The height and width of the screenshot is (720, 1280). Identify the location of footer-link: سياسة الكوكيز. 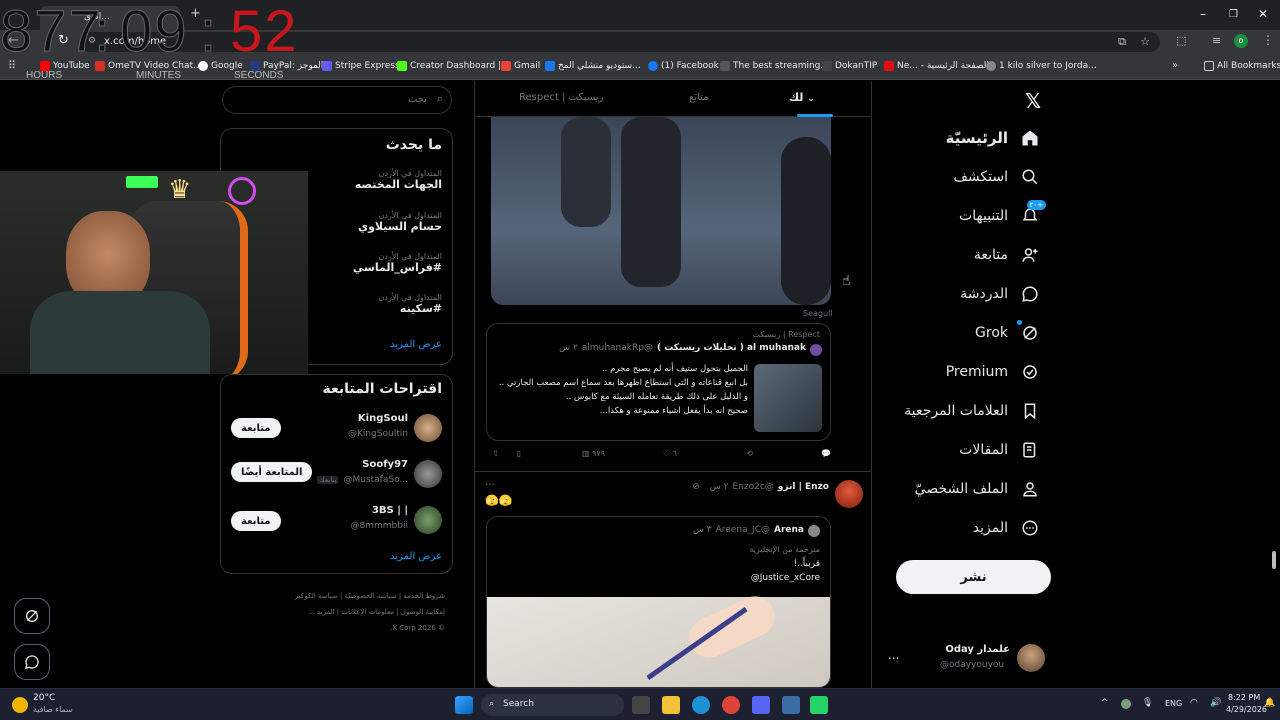
(316, 596).